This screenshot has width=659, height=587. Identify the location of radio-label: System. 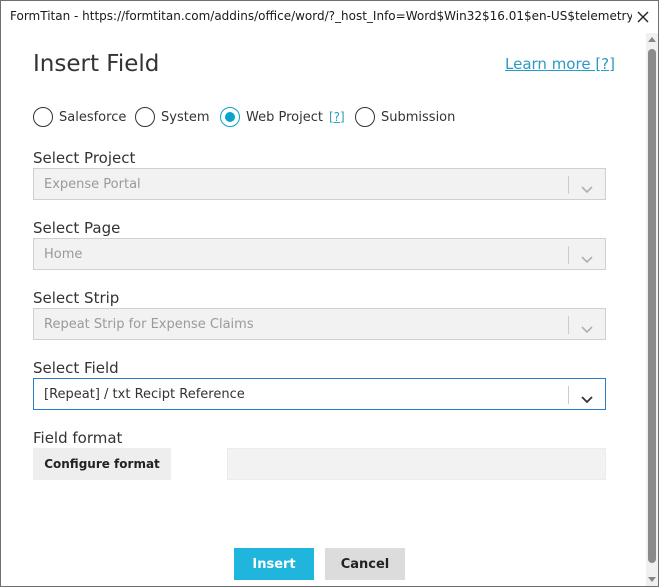
(185, 117).